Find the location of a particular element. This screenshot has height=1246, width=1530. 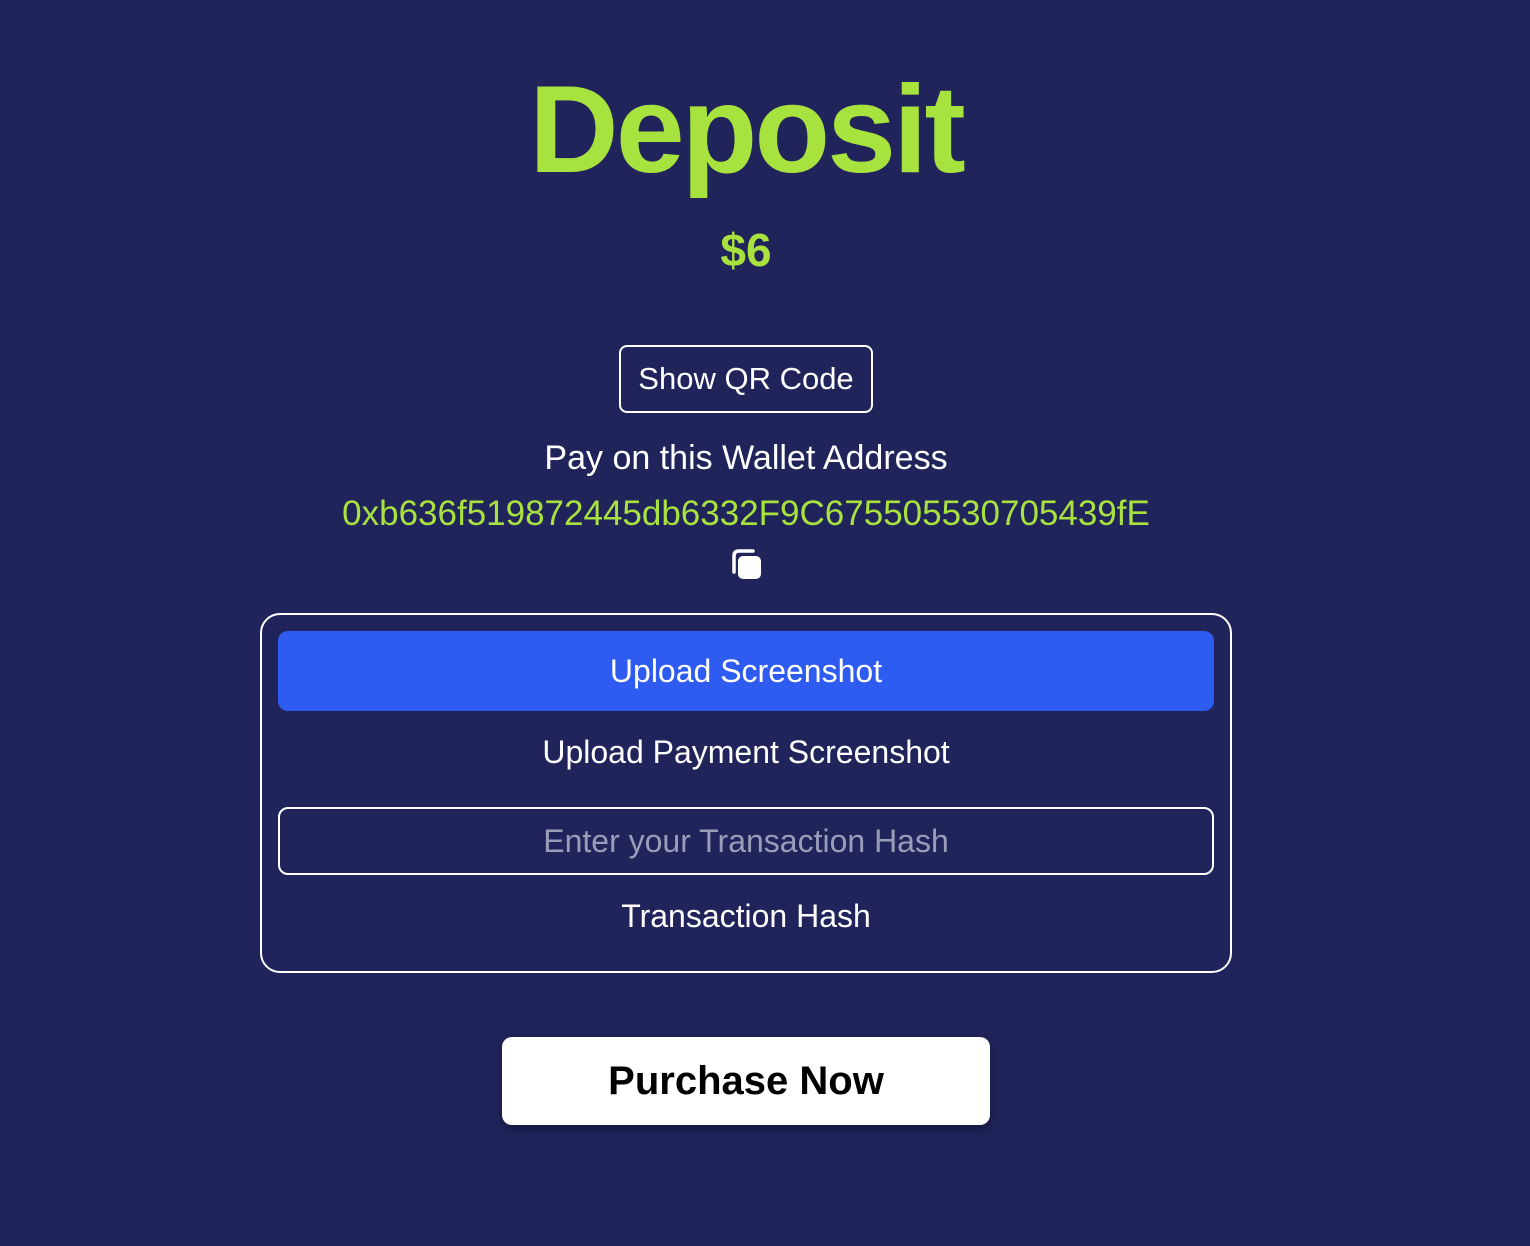

upload-payment-screenshot-label: Upload Payment Screenshot is located at coordinates (746, 752).